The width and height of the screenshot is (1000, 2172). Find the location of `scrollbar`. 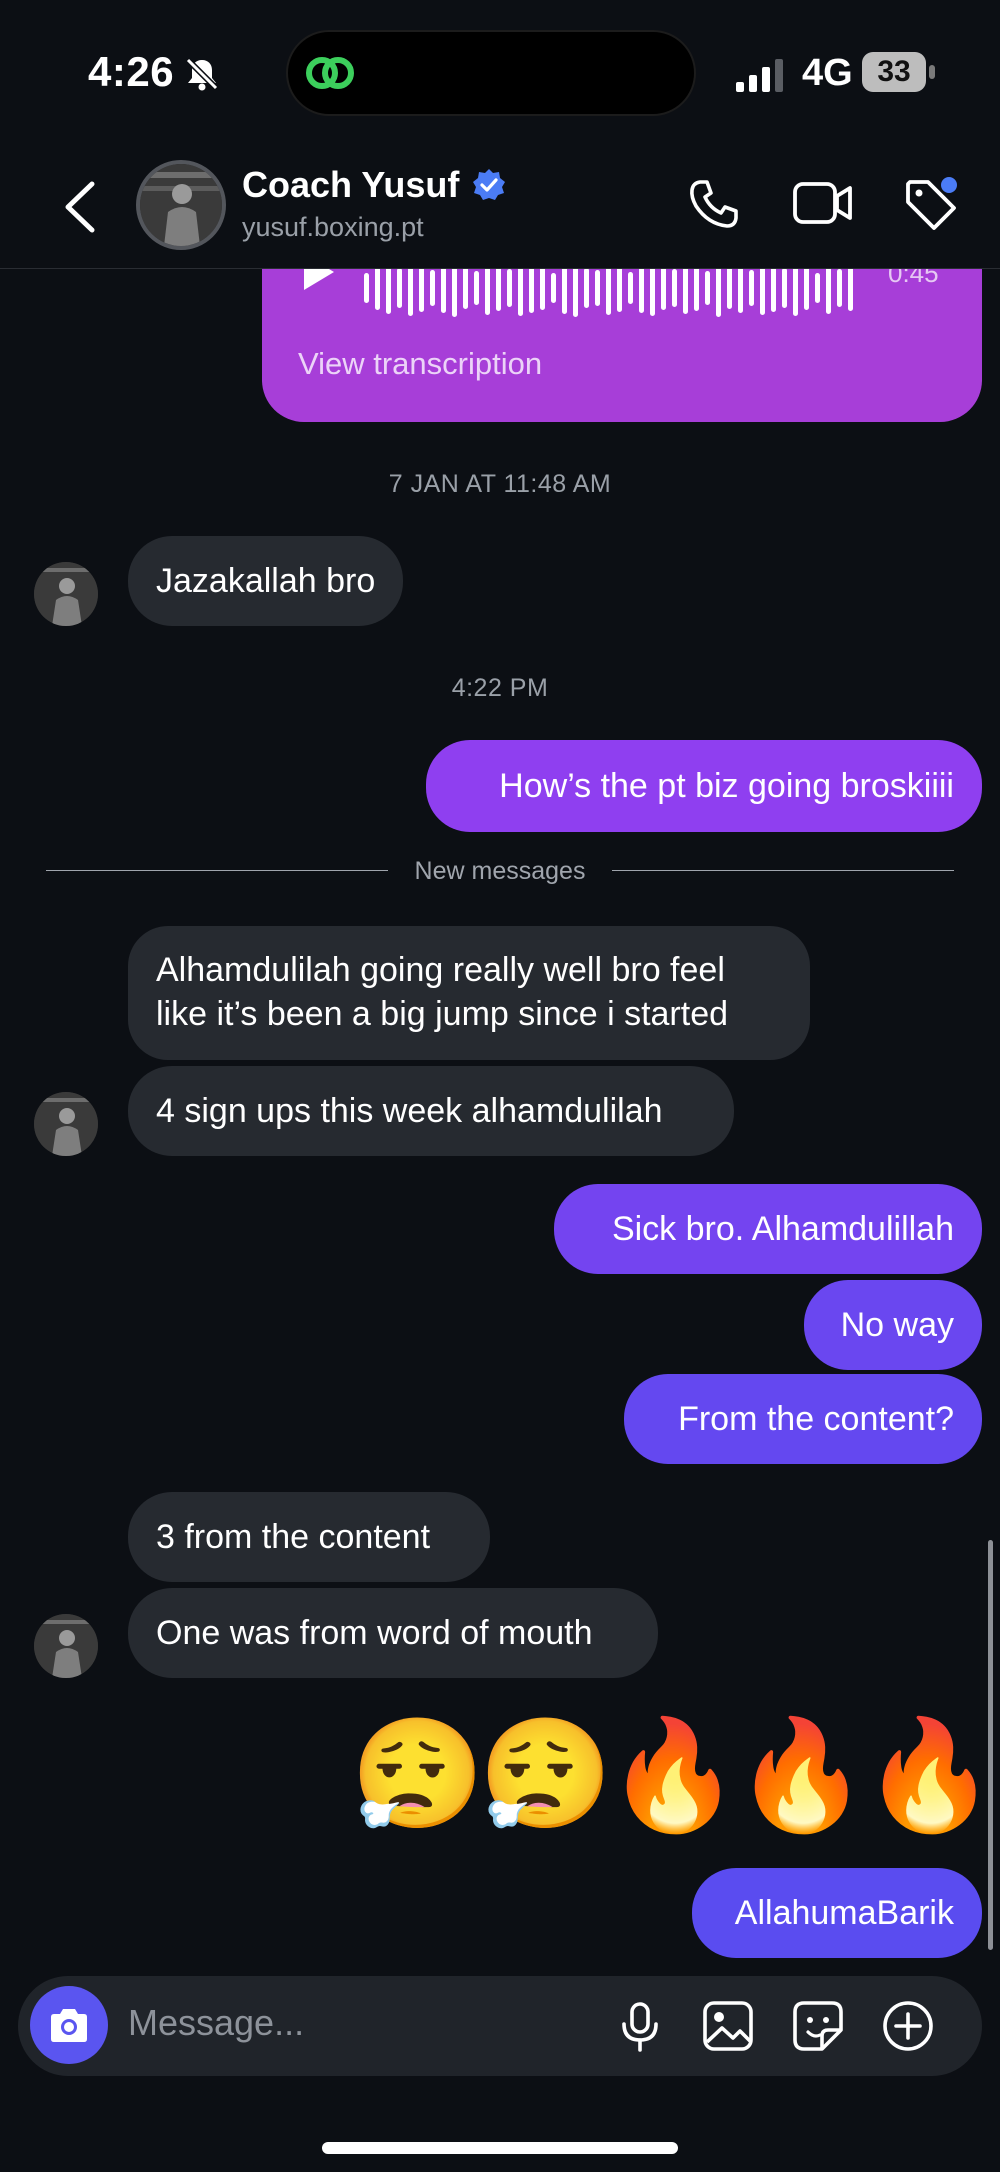

scrollbar is located at coordinates (990, 1745).